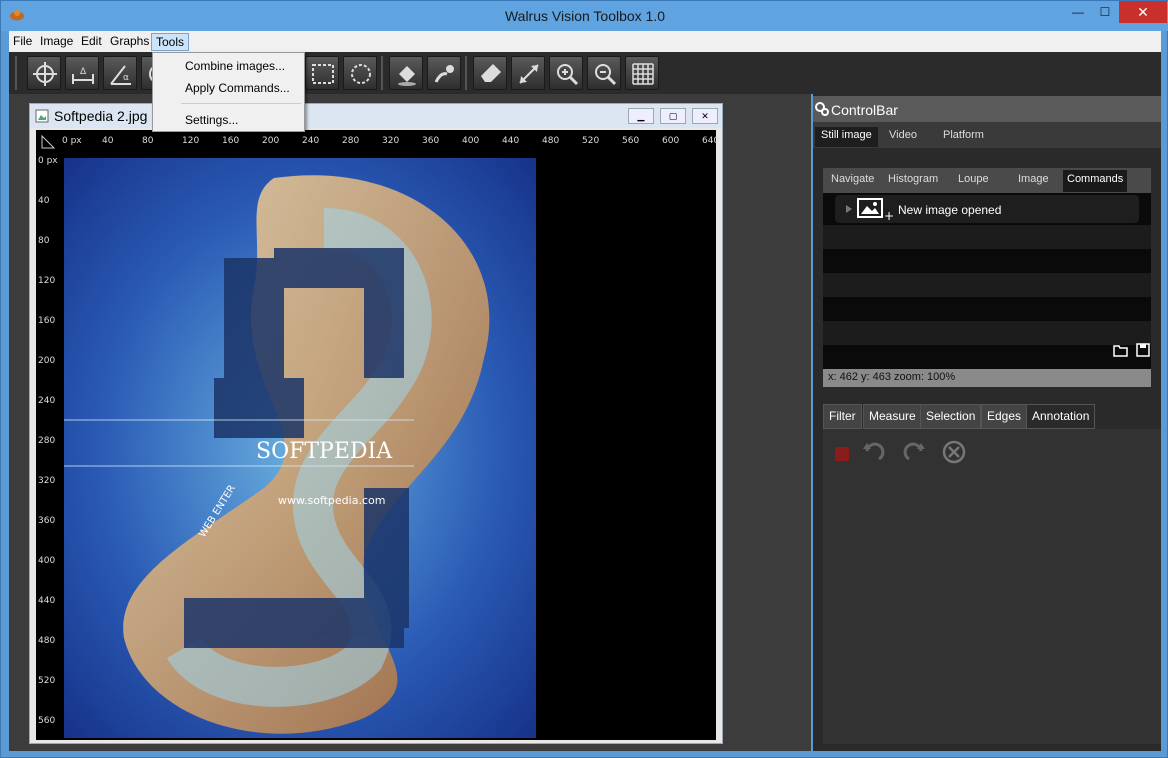  What do you see at coordinates (1143, 350) in the screenshot?
I see `save-icon` at bounding box center [1143, 350].